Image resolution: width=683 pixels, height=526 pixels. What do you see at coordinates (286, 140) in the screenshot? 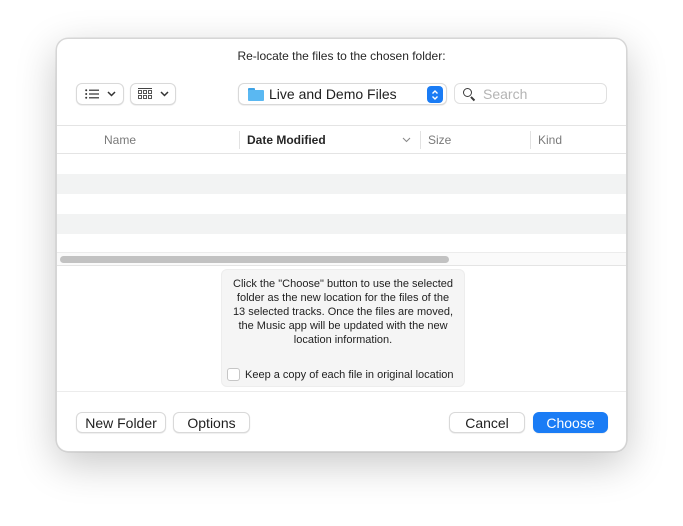
I see `column-header-date-modified: Date Modified` at bounding box center [286, 140].